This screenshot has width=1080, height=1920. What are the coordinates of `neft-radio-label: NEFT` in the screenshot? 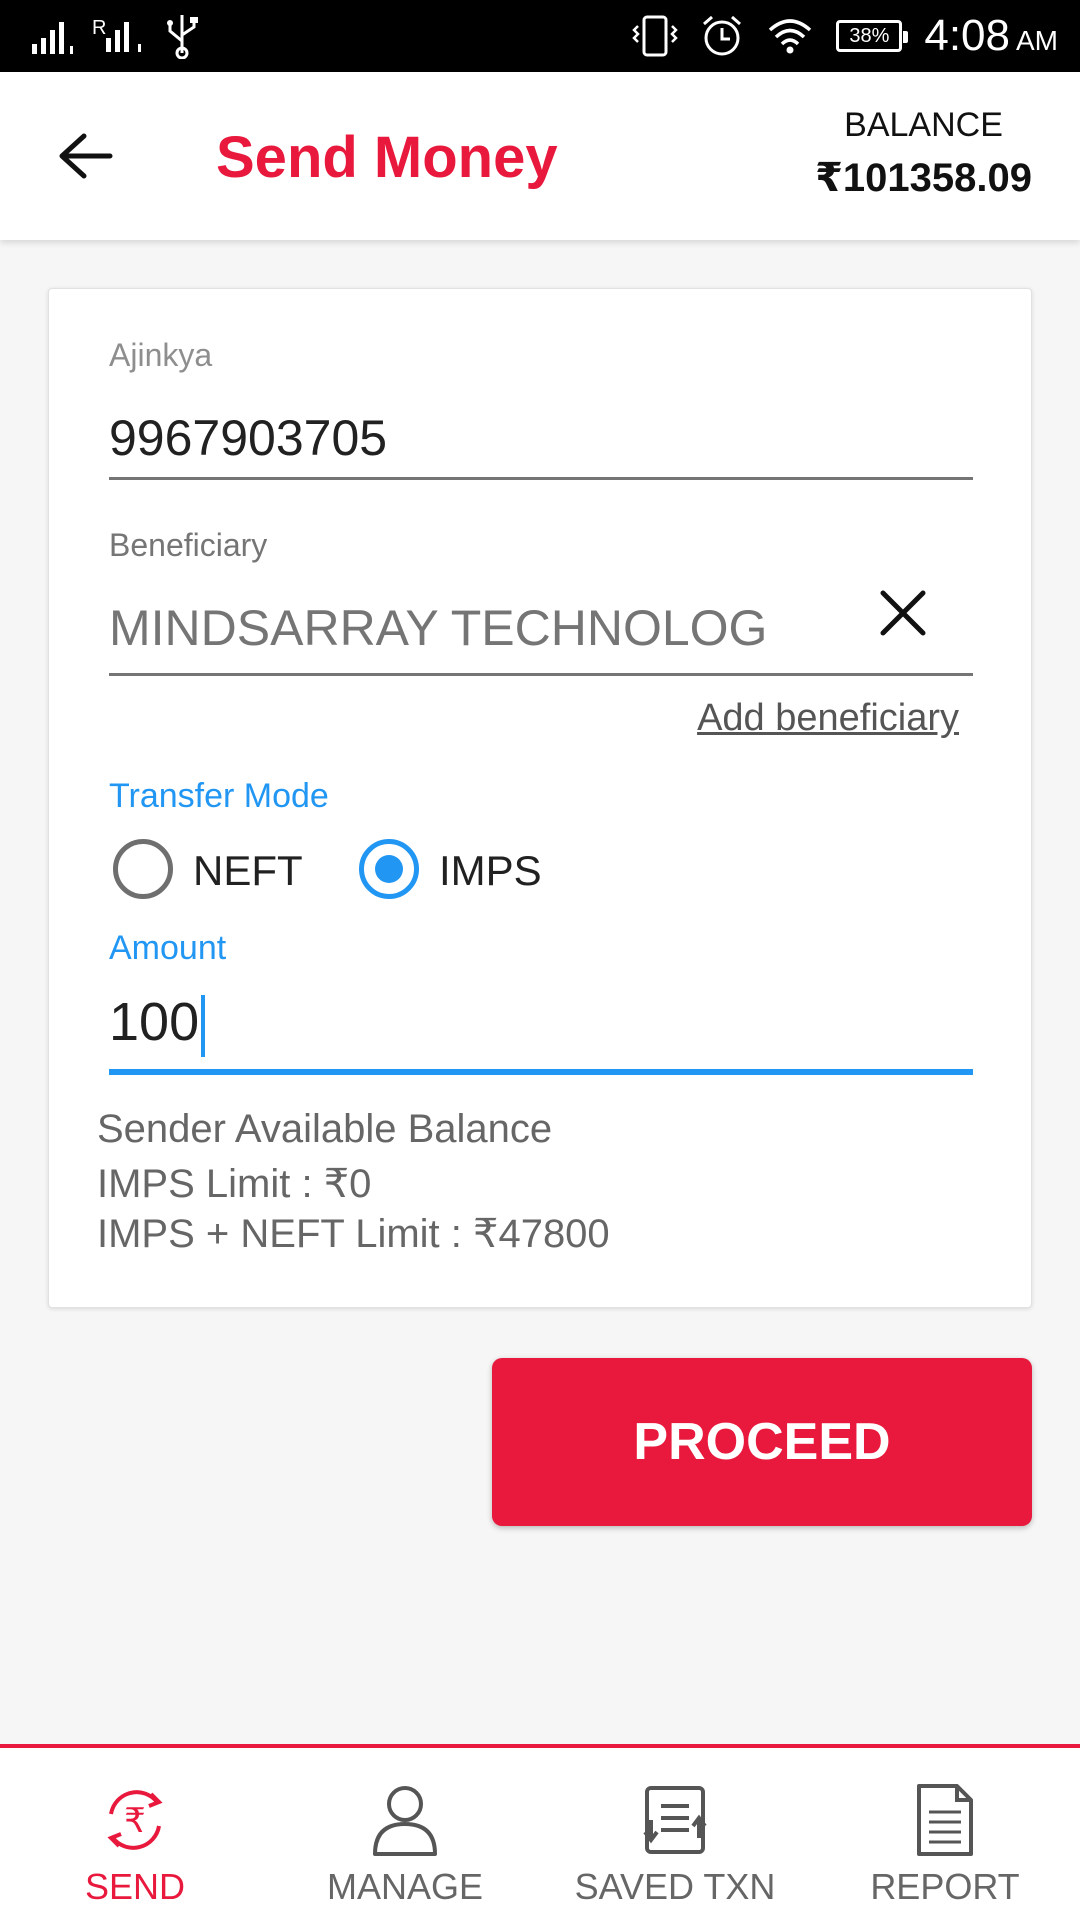 It's located at (248, 871).